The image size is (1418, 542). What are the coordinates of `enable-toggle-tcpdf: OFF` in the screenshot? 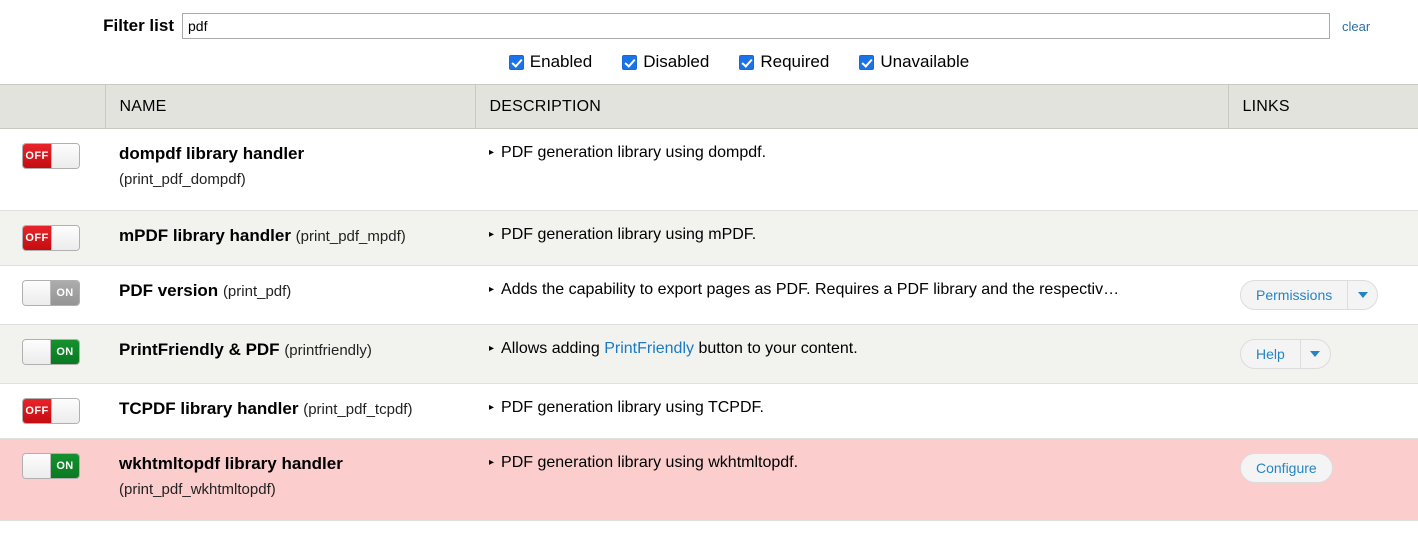 It's located at (51, 411).